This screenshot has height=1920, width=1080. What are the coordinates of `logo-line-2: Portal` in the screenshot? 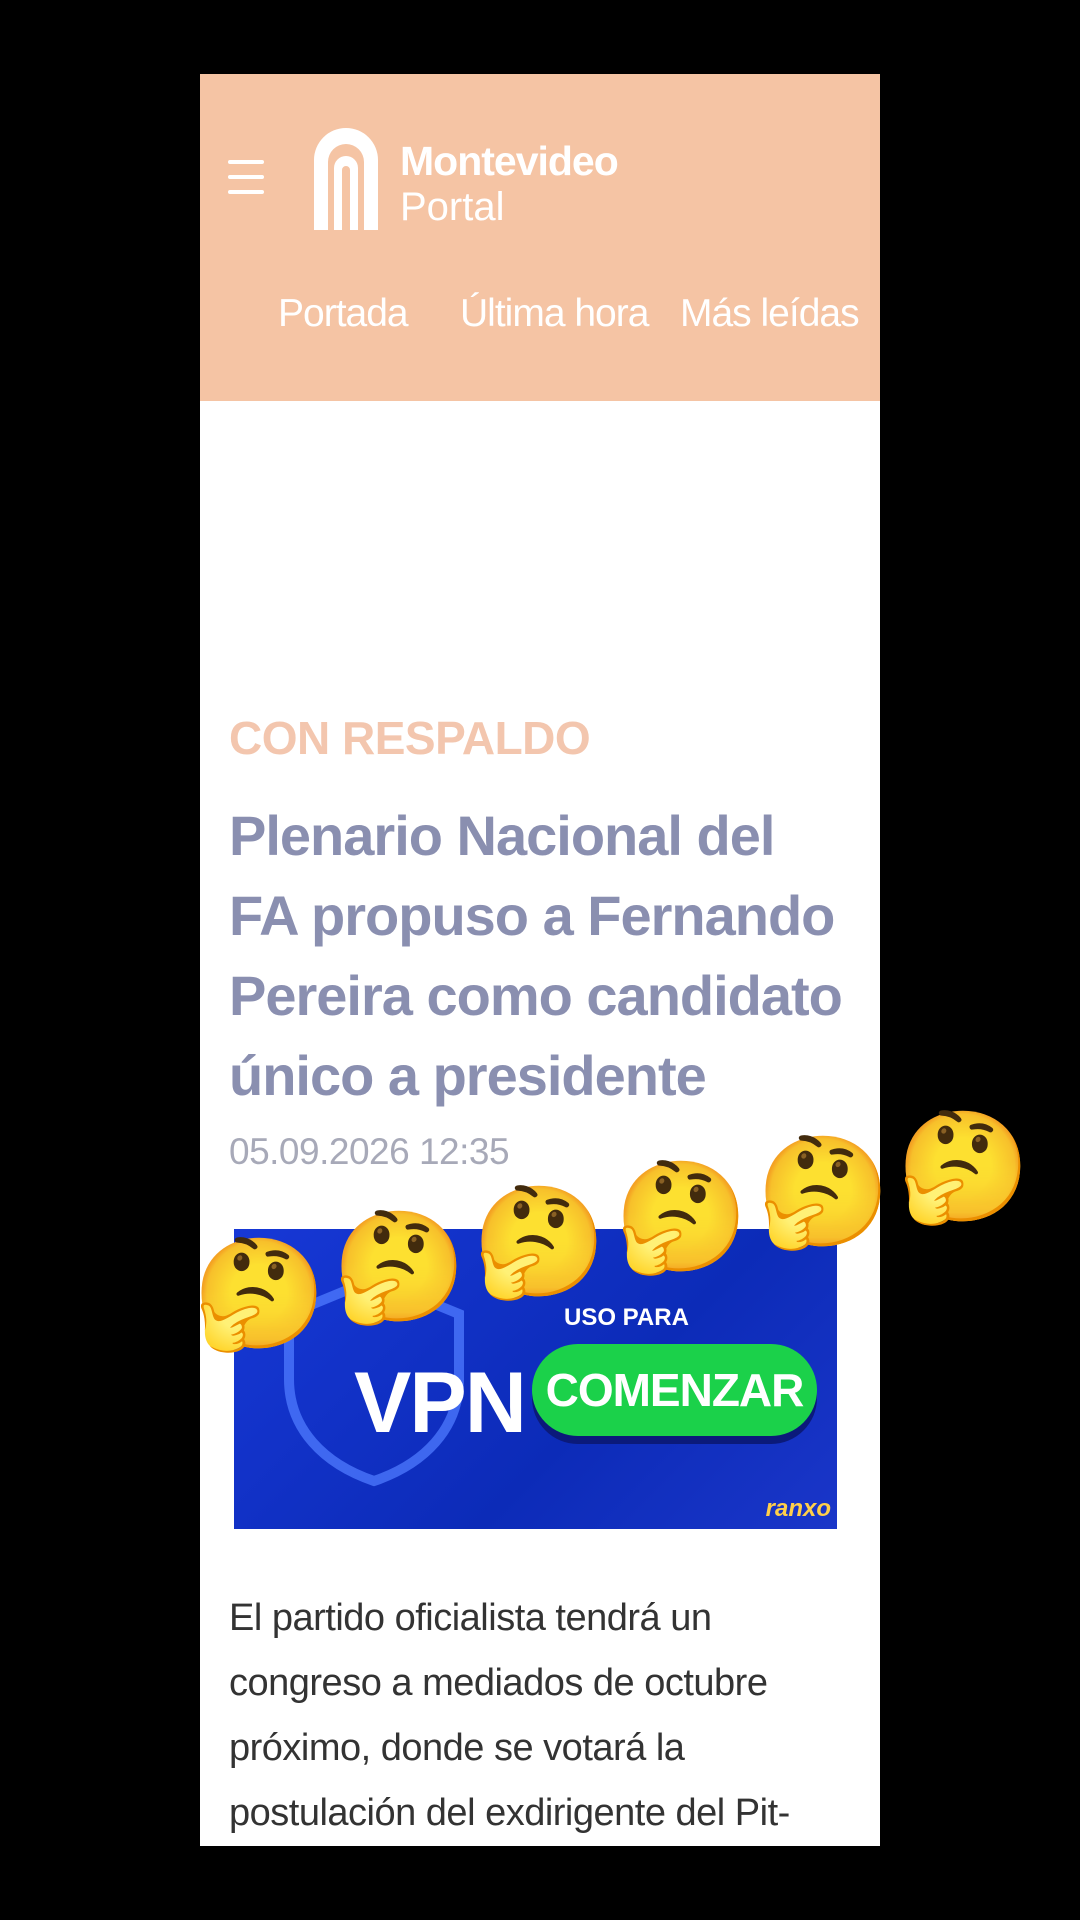 It's located at (452, 207).